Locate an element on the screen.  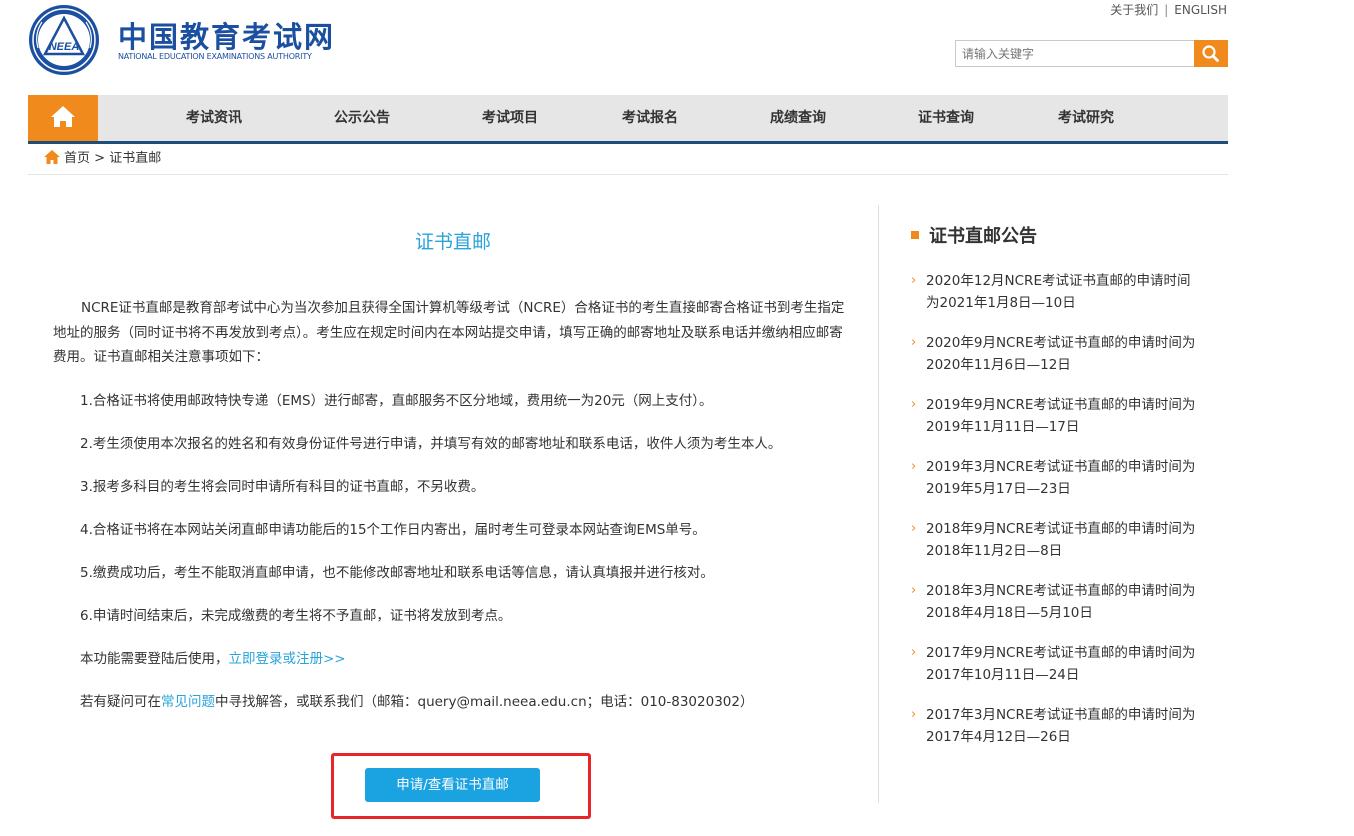
announcement-line: 2017年4月12日—26日 is located at coordinates (998, 737).